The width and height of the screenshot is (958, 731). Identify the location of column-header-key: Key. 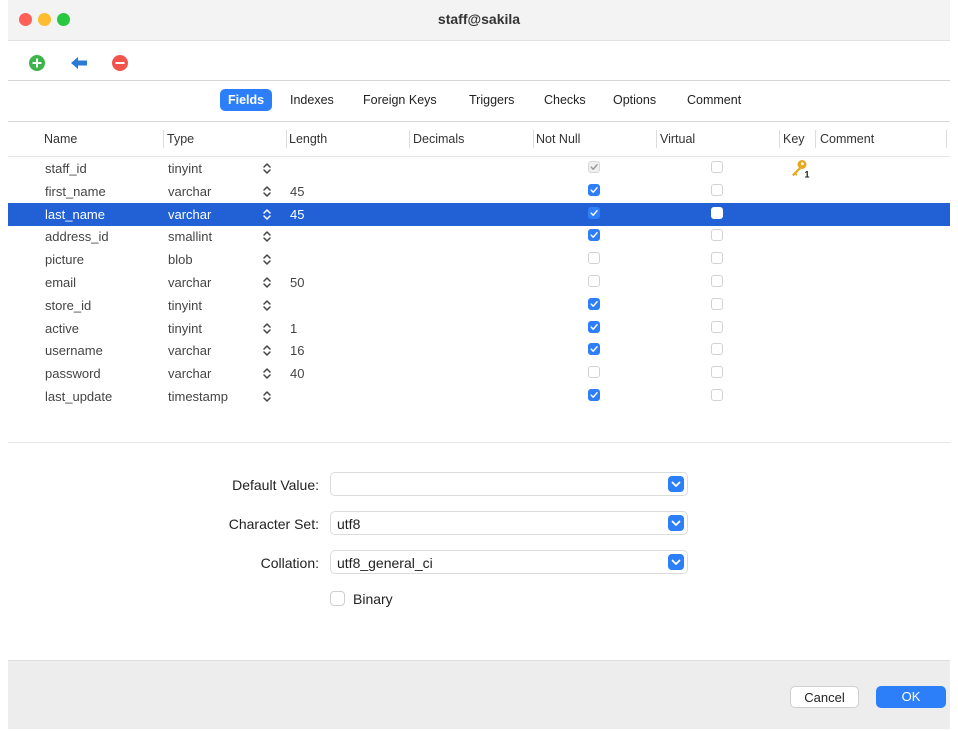
(794, 139).